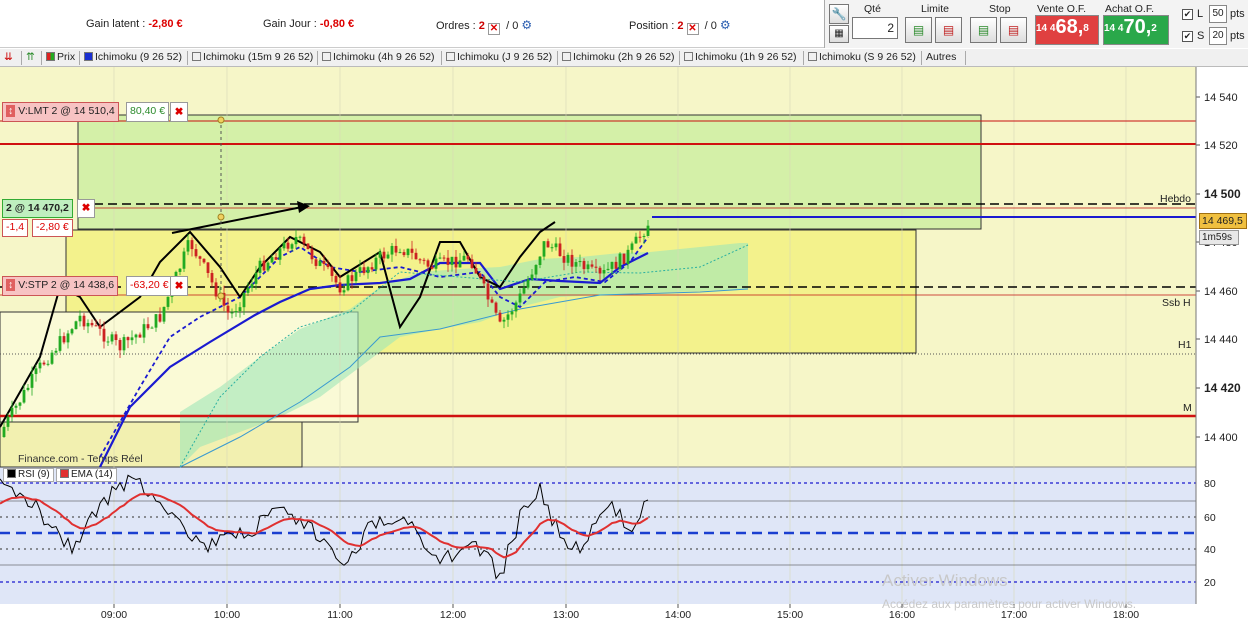 This screenshot has width=1248, height=627. Describe the element at coordinates (37, 208) in the screenshot. I see `position-tag: 2 @ 14 470,2` at that location.